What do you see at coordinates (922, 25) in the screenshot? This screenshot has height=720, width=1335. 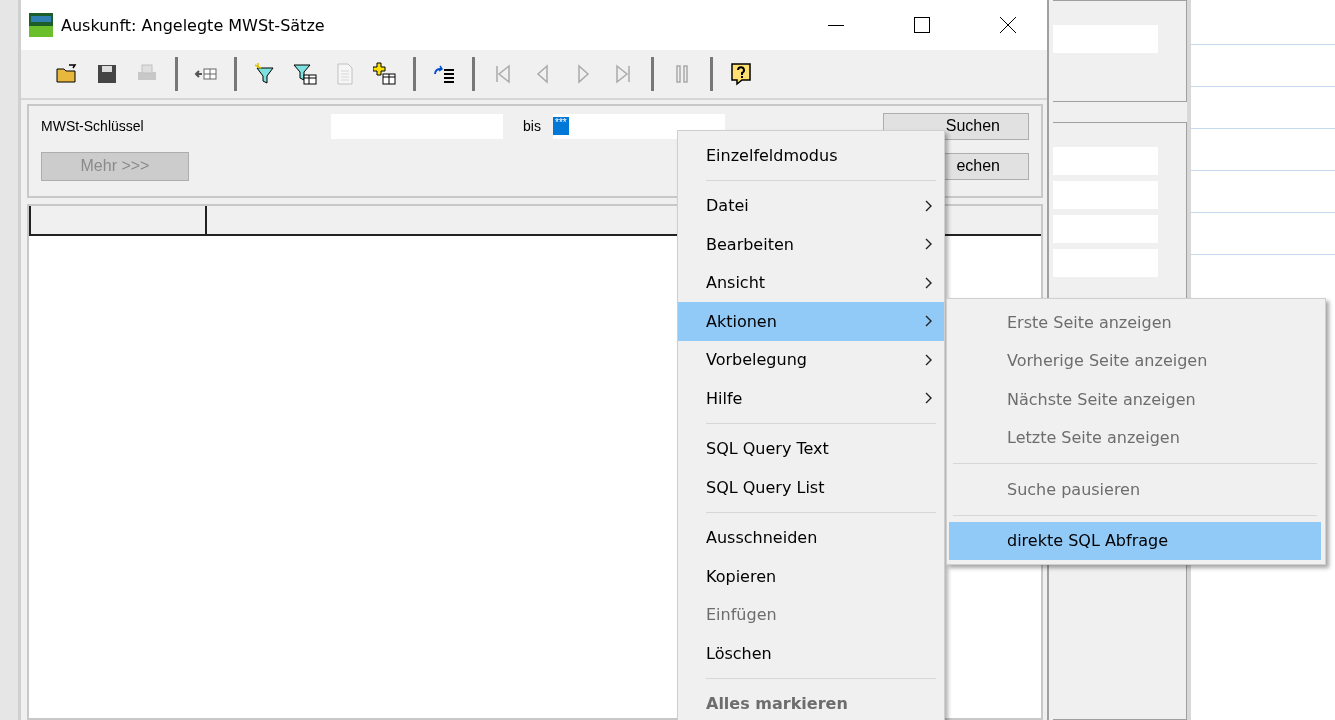 I see `maximize-icon` at bounding box center [922, 25].